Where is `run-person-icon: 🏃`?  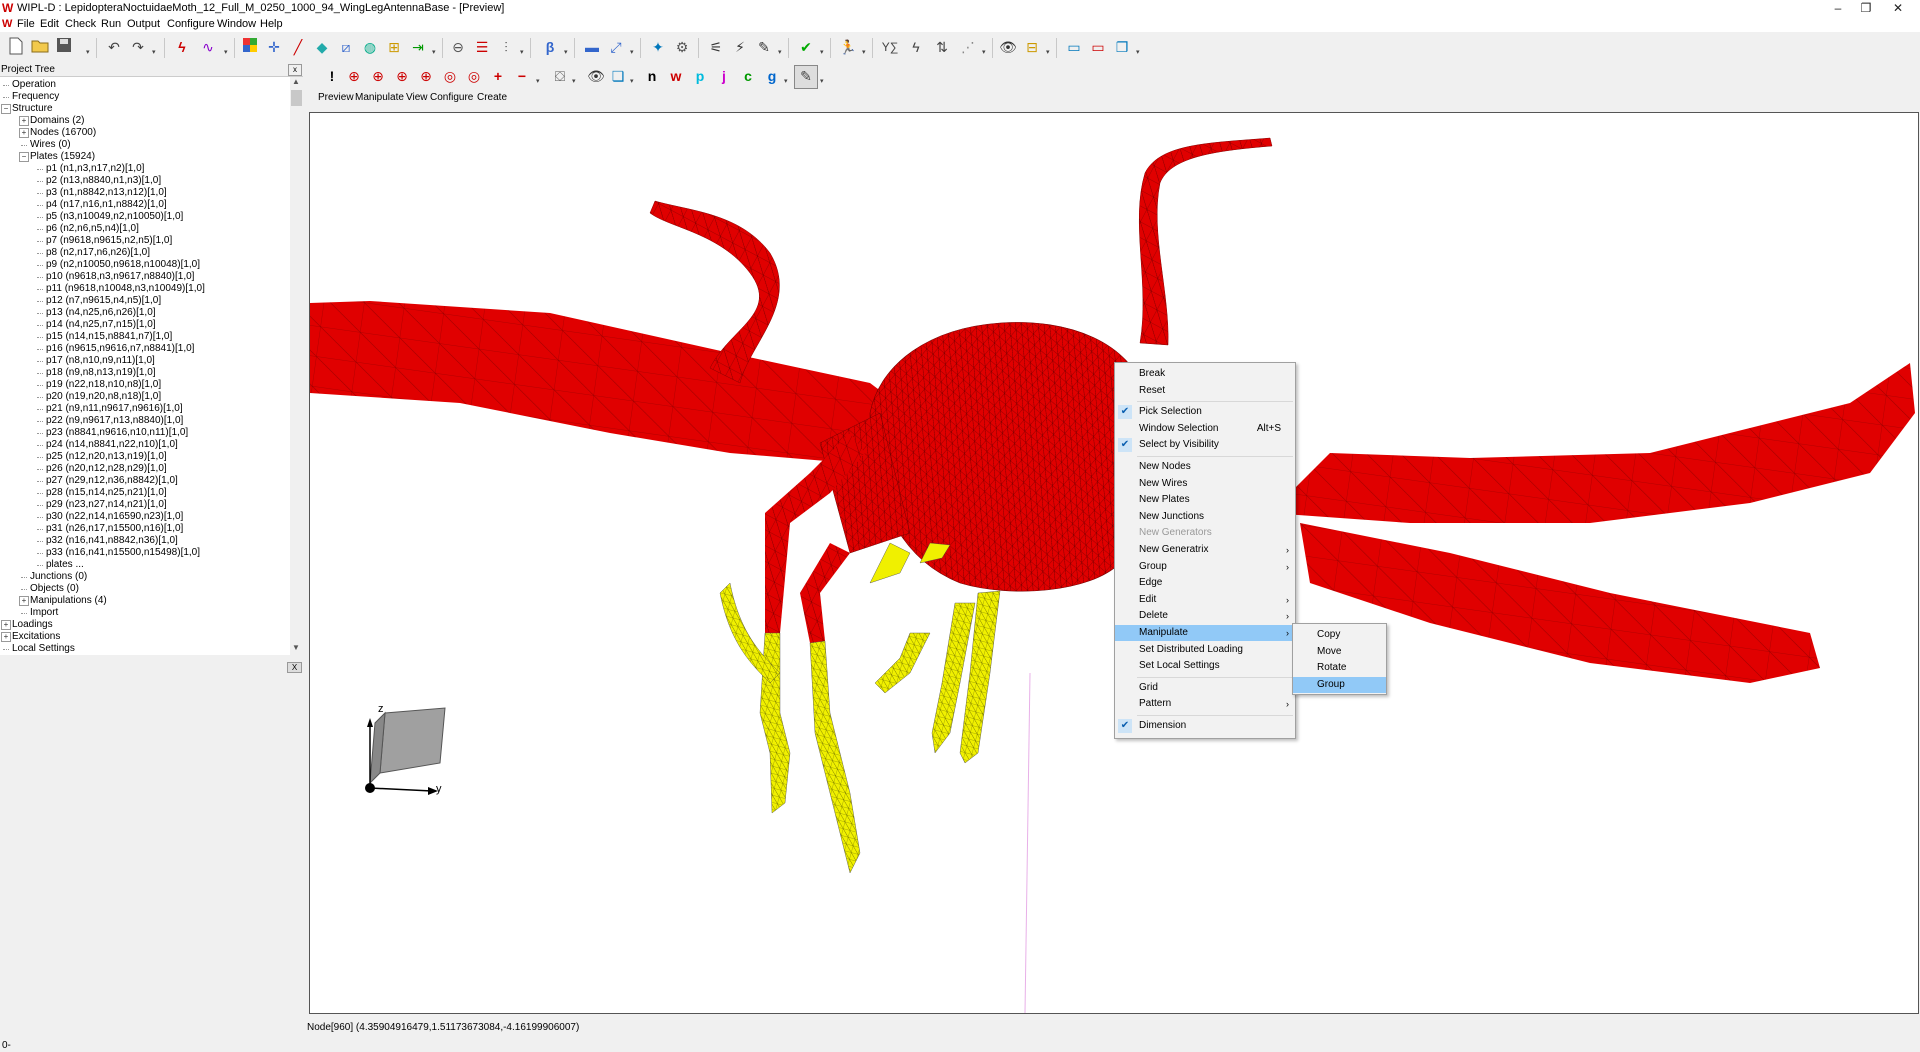 run-person-icon: 🏃 is located at coordinates (848, 47).